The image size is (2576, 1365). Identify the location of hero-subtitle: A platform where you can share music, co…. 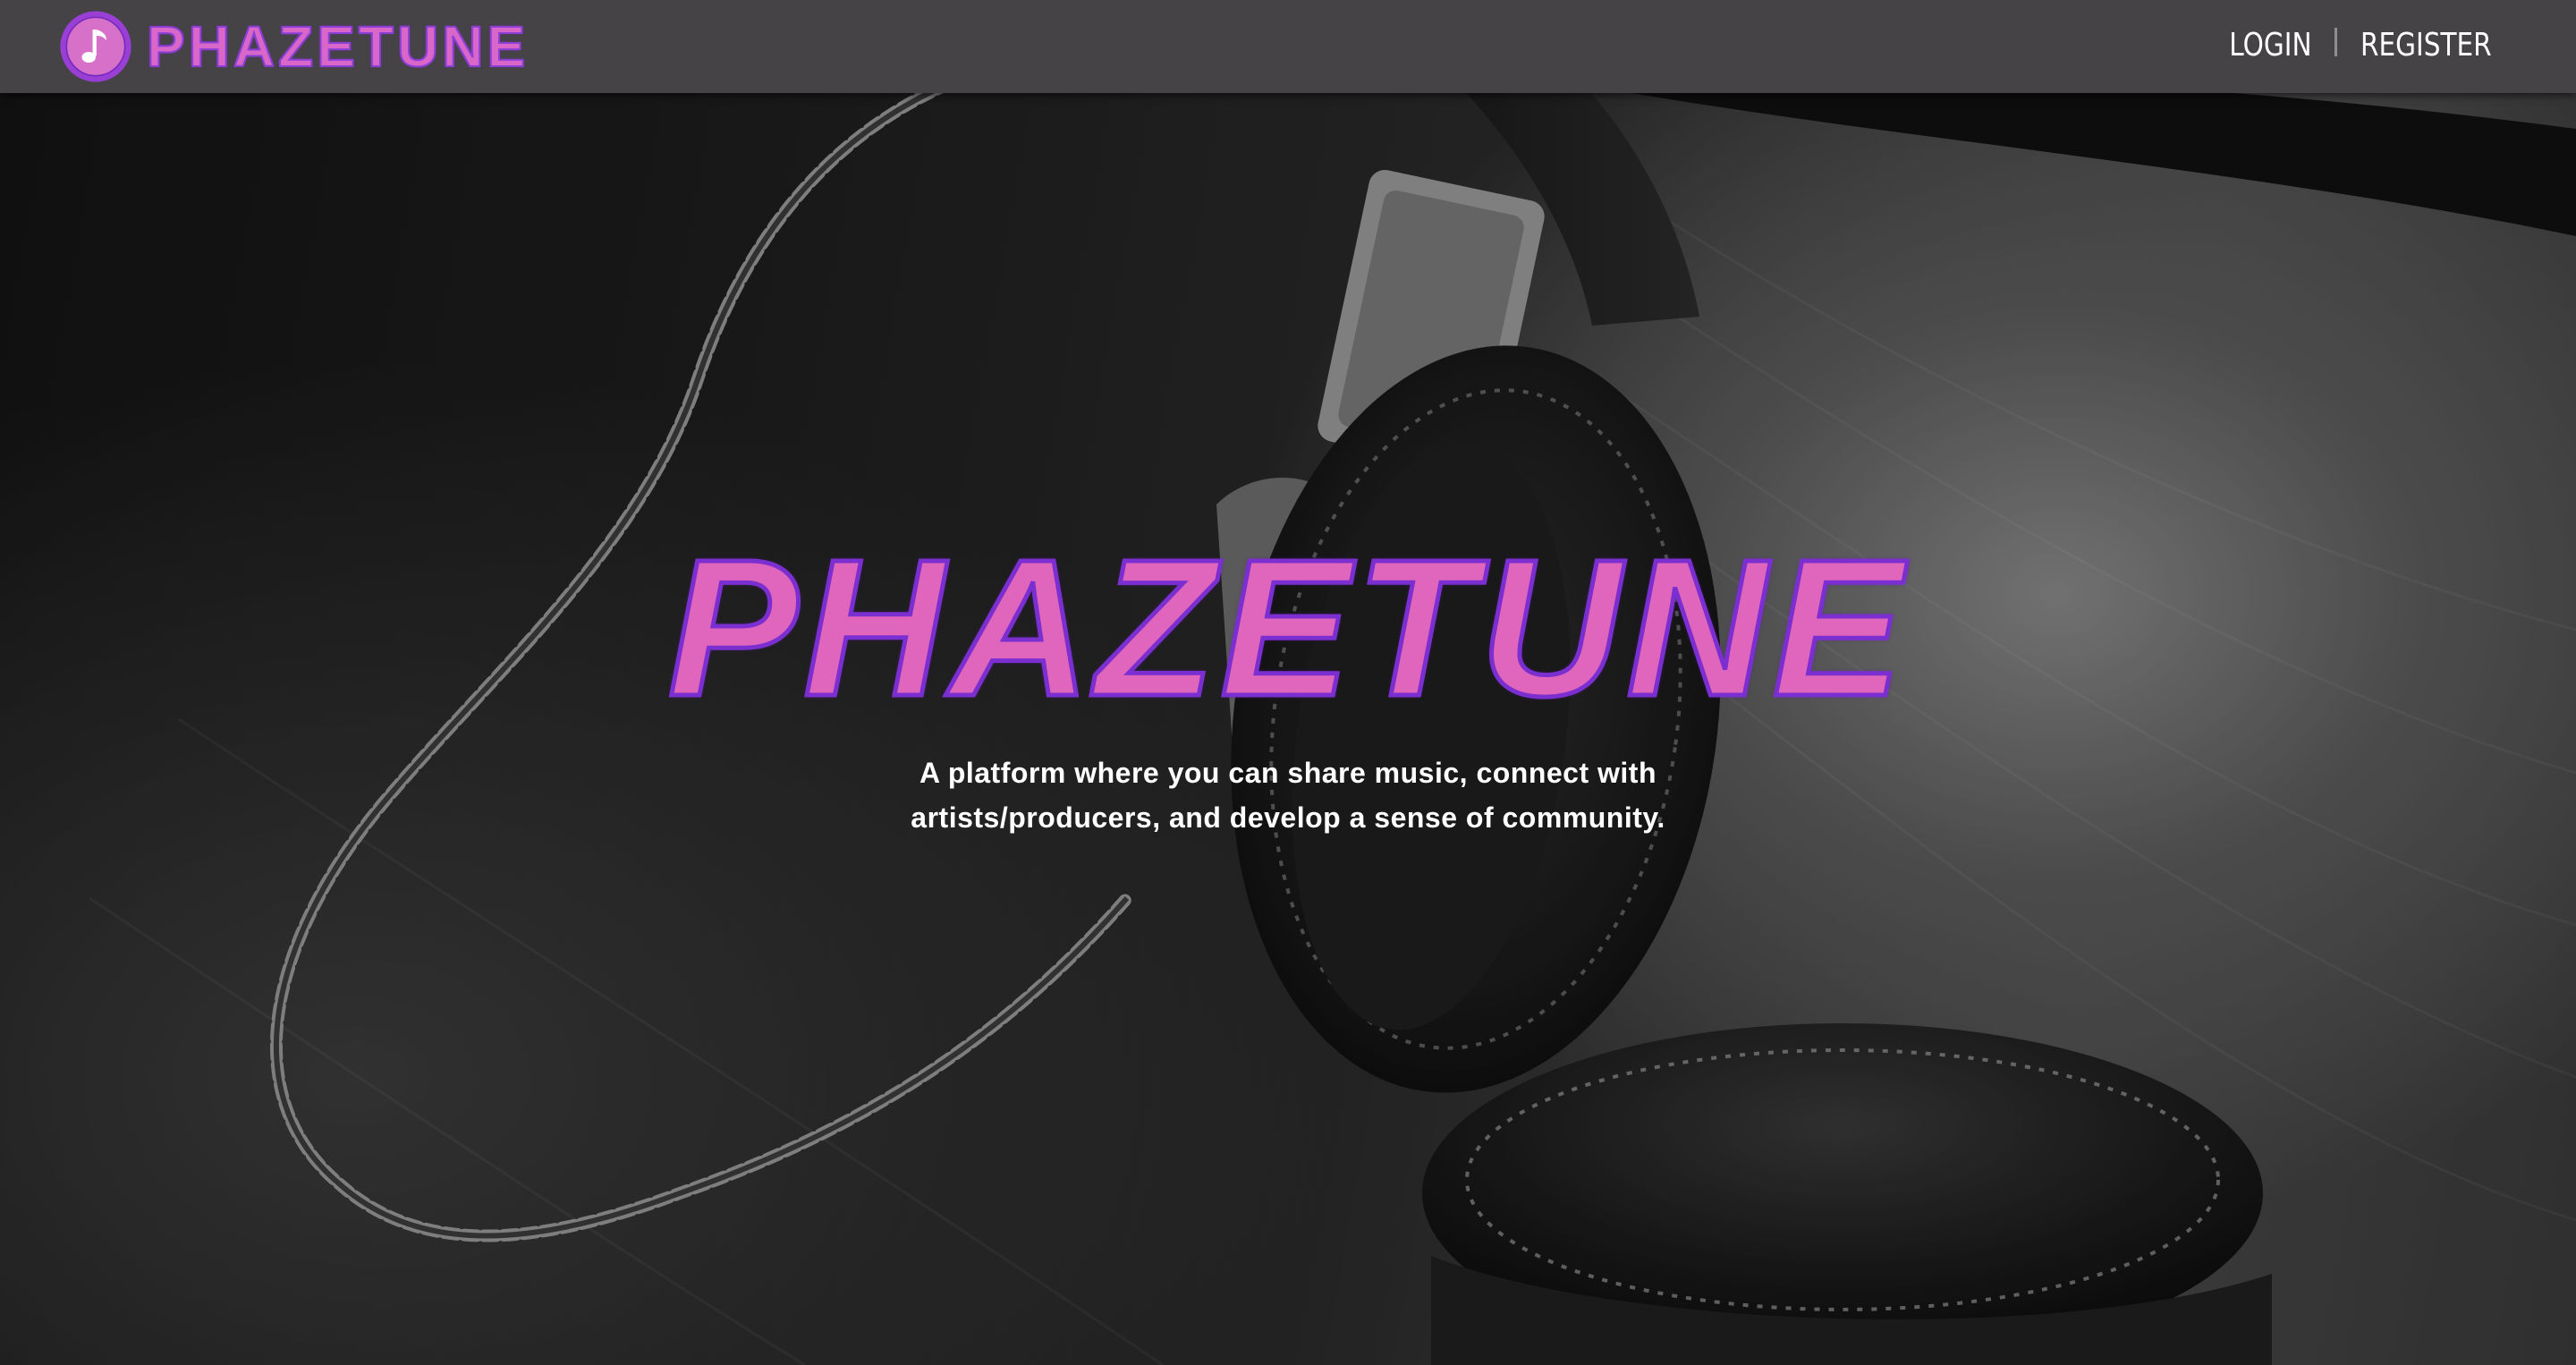
(1288, 795).